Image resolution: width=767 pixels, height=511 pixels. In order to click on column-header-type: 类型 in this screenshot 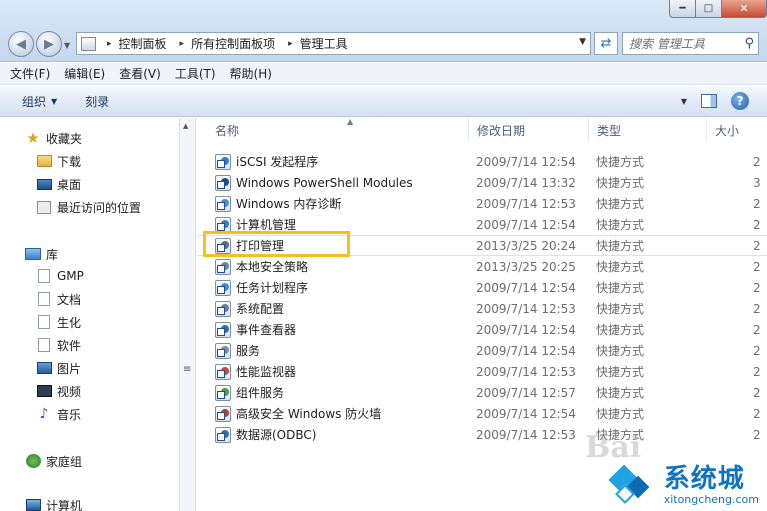, I will do `click(648, 130)`.